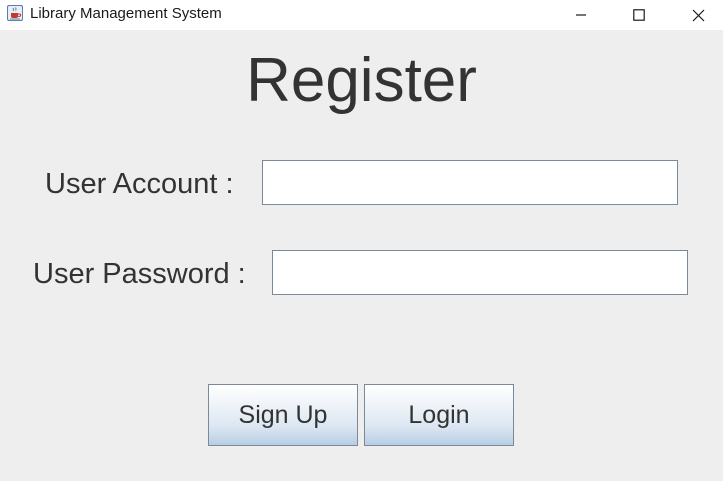 This screenshot has height=481, width=723. I want to click on user-password-input, so click(480, 272).